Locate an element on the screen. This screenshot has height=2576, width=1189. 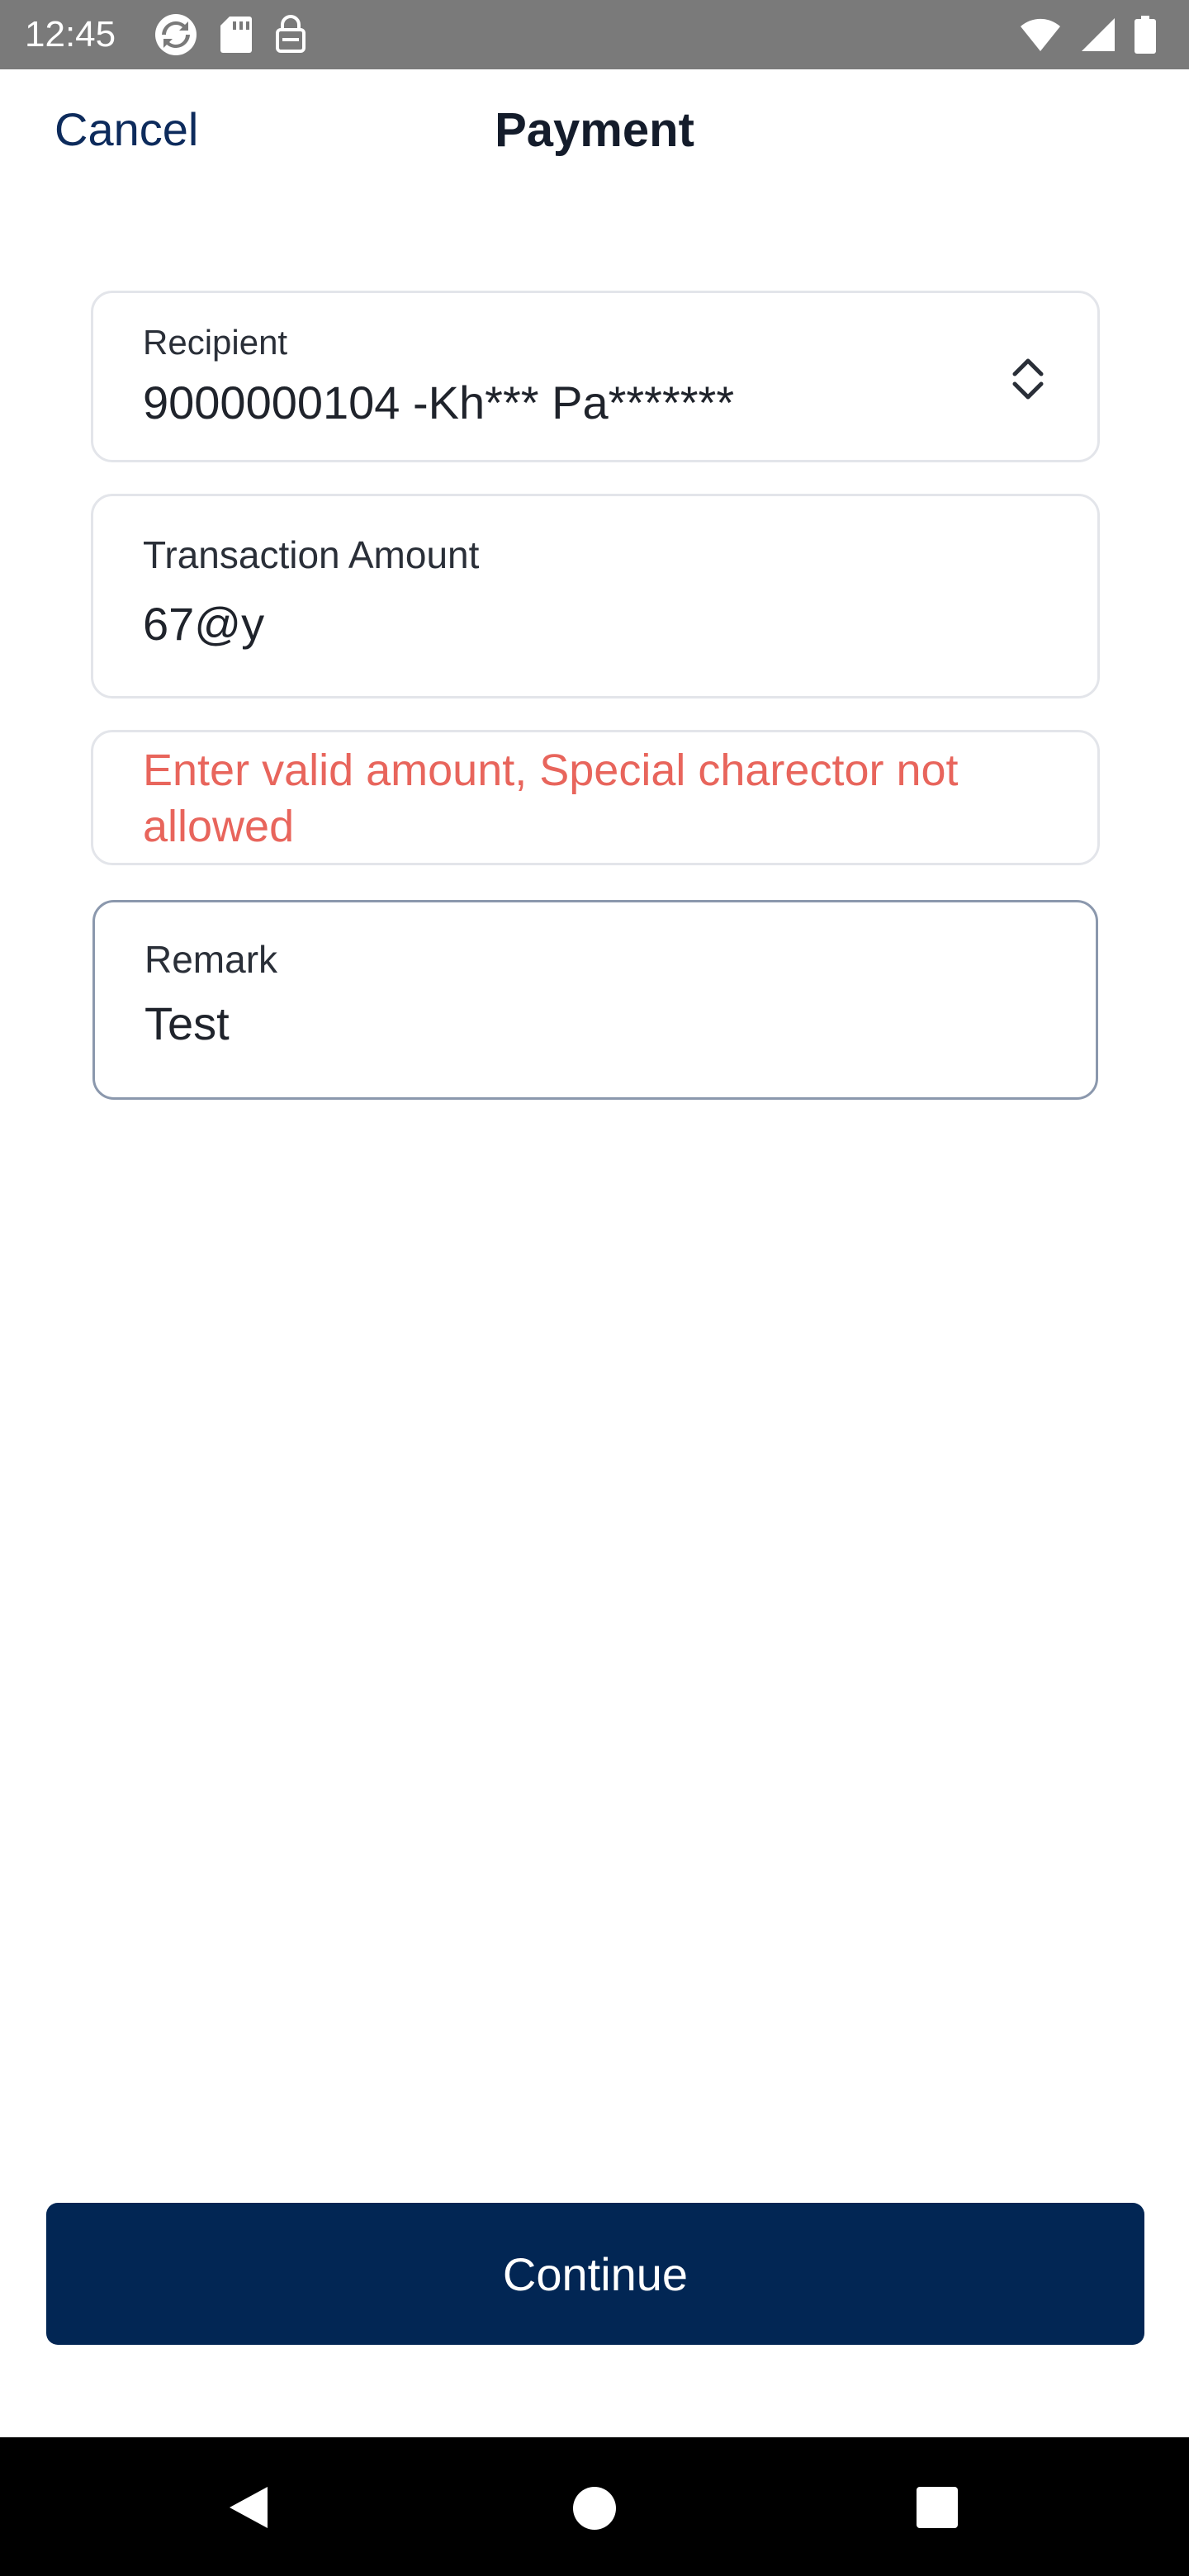
recipient-select: Recipient 9000000104 -Kh*** Pa******* is located at coordinates (595, 376).